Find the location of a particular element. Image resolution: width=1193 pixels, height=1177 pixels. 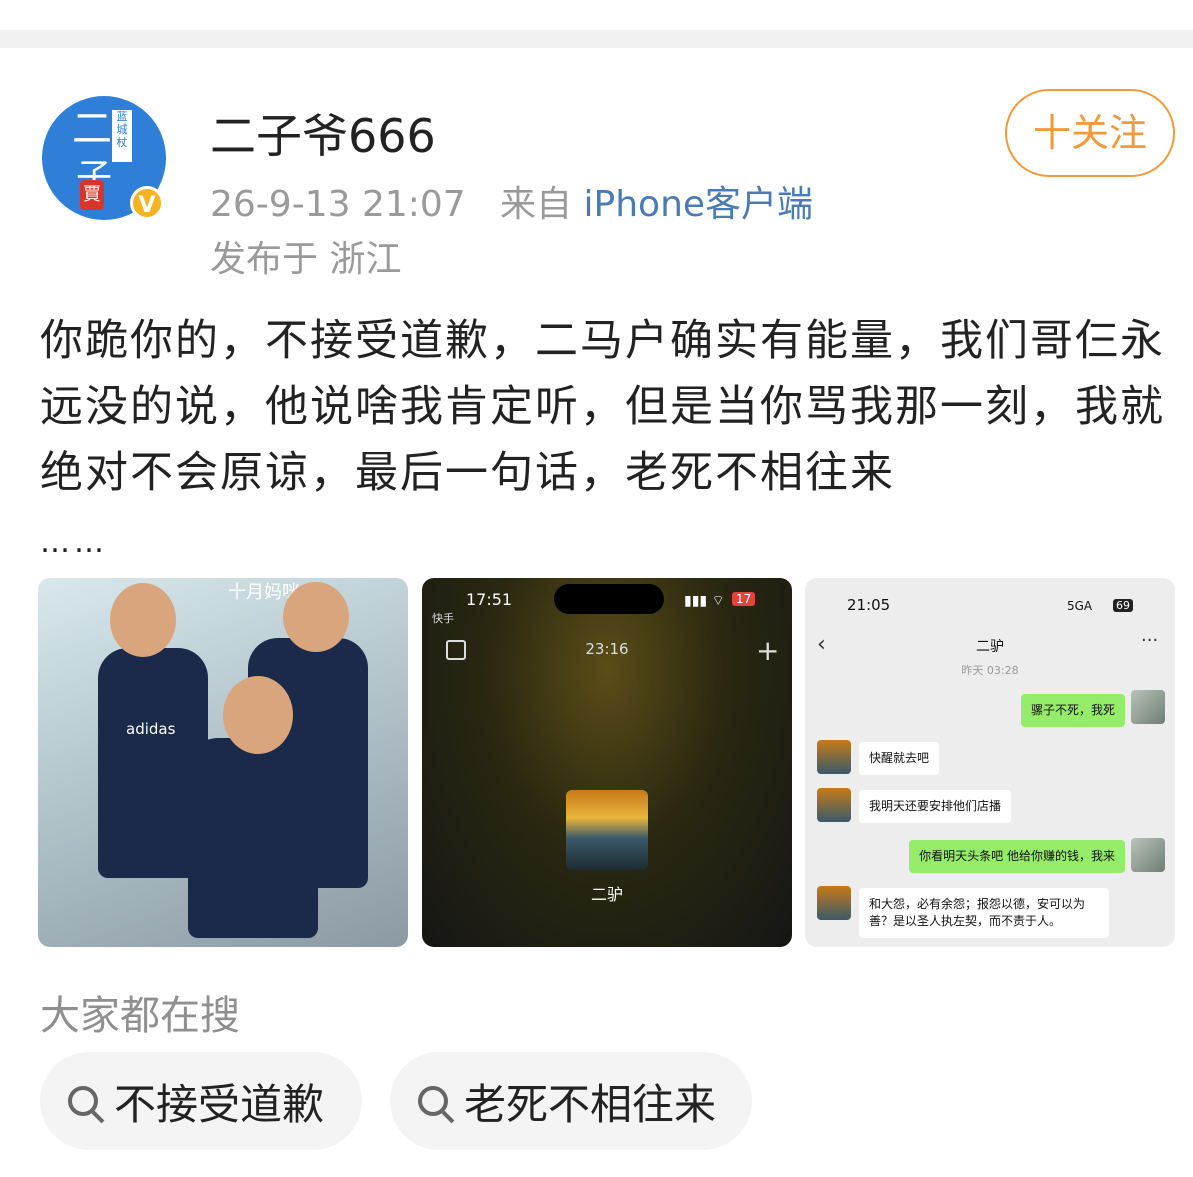

call-clock: 23:16 is located at coordinates (607, 649).